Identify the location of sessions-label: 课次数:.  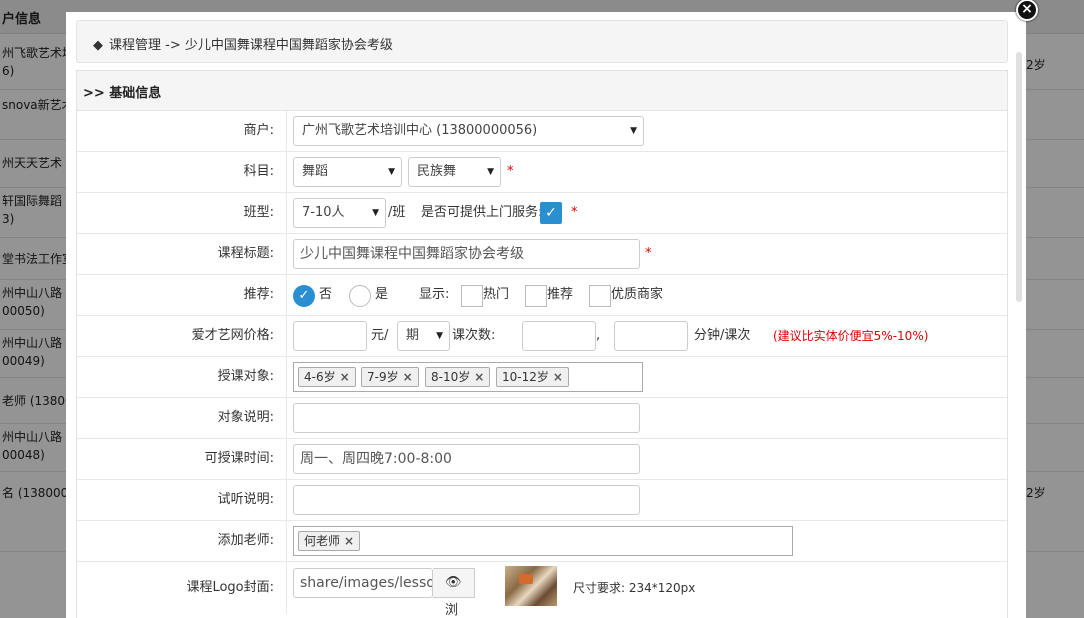
(474, 335).